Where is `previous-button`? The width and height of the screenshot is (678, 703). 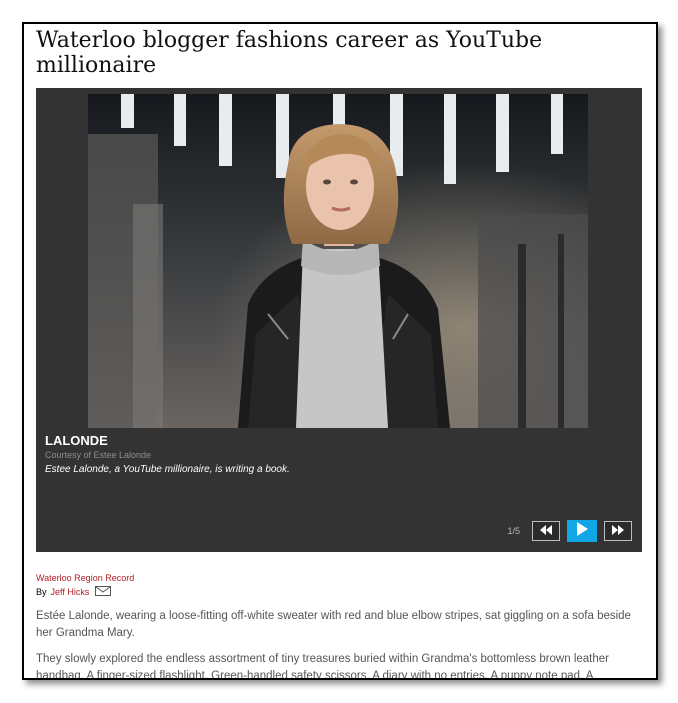 previous-button is located at coordinates (546, 531).